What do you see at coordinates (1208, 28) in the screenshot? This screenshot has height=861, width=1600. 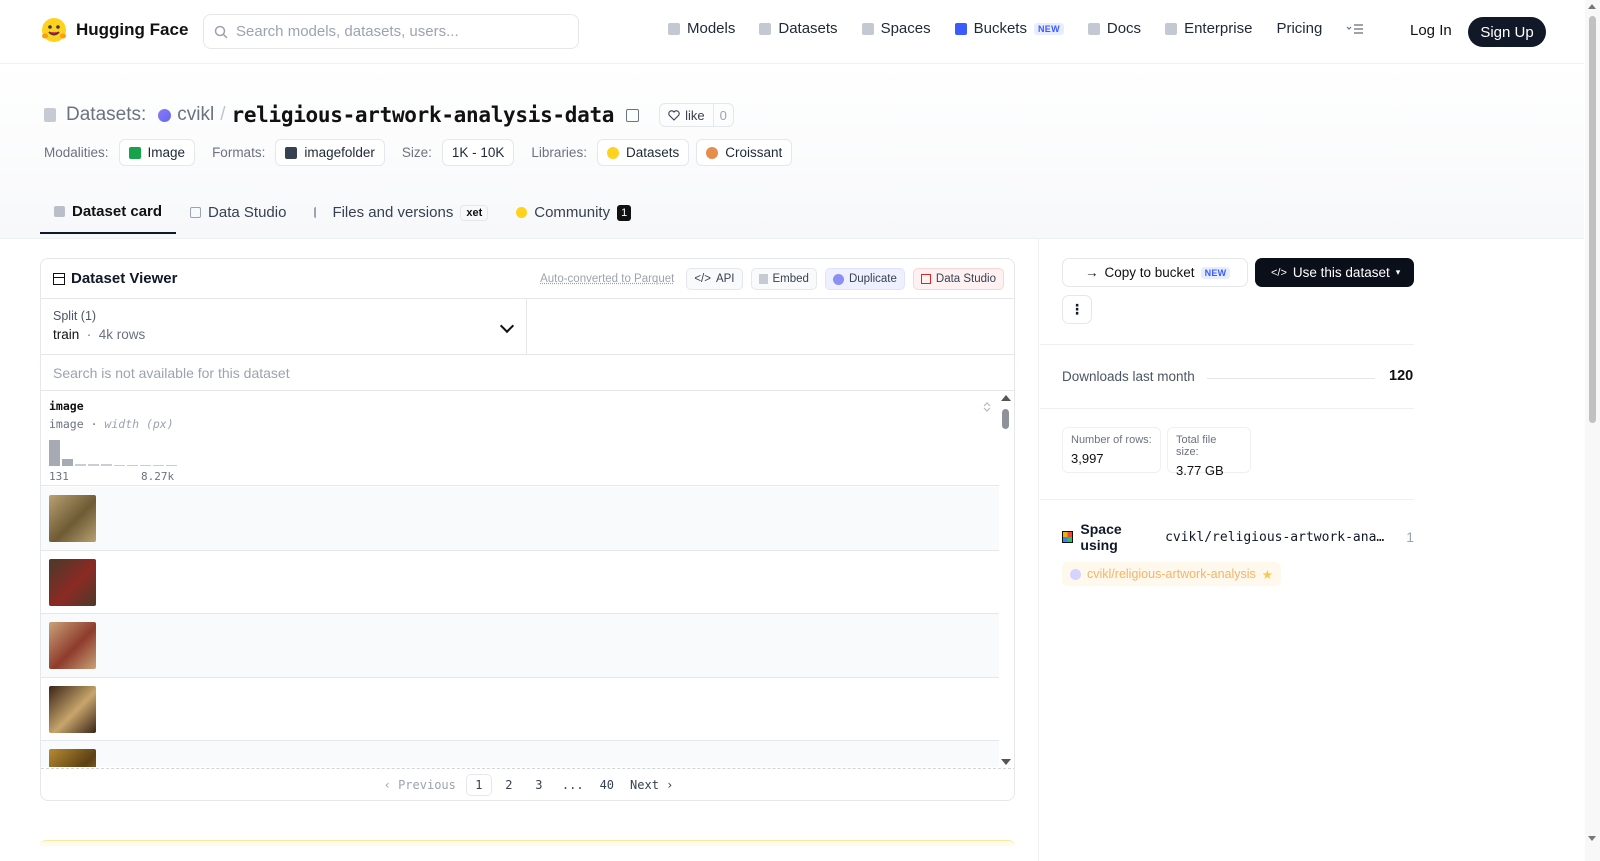 I see `nav-enterprise: Enterprise` at bounding box center [1208, 28].